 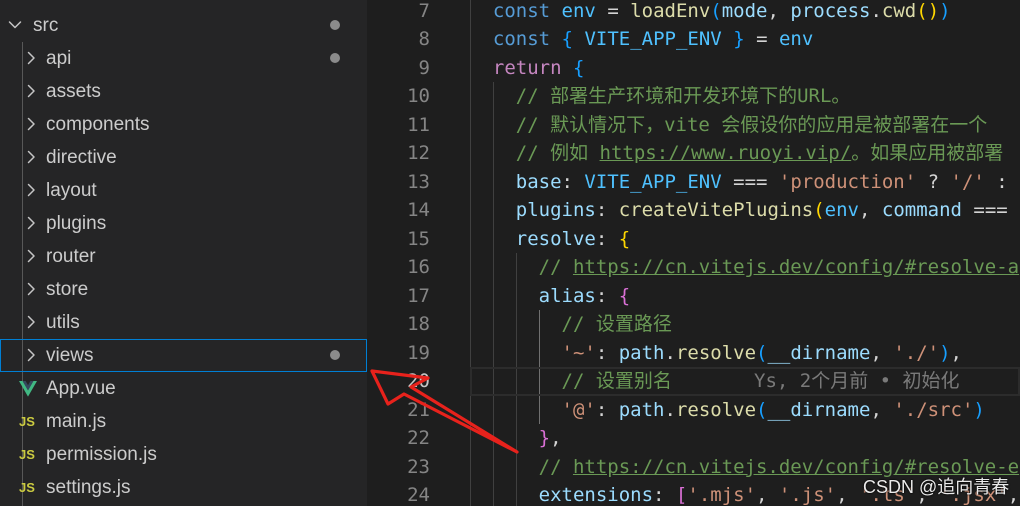 What do you see at coordinates (418, 295) in the screenshot?
I see `line-number: 17` at bounding box center [418, 295].